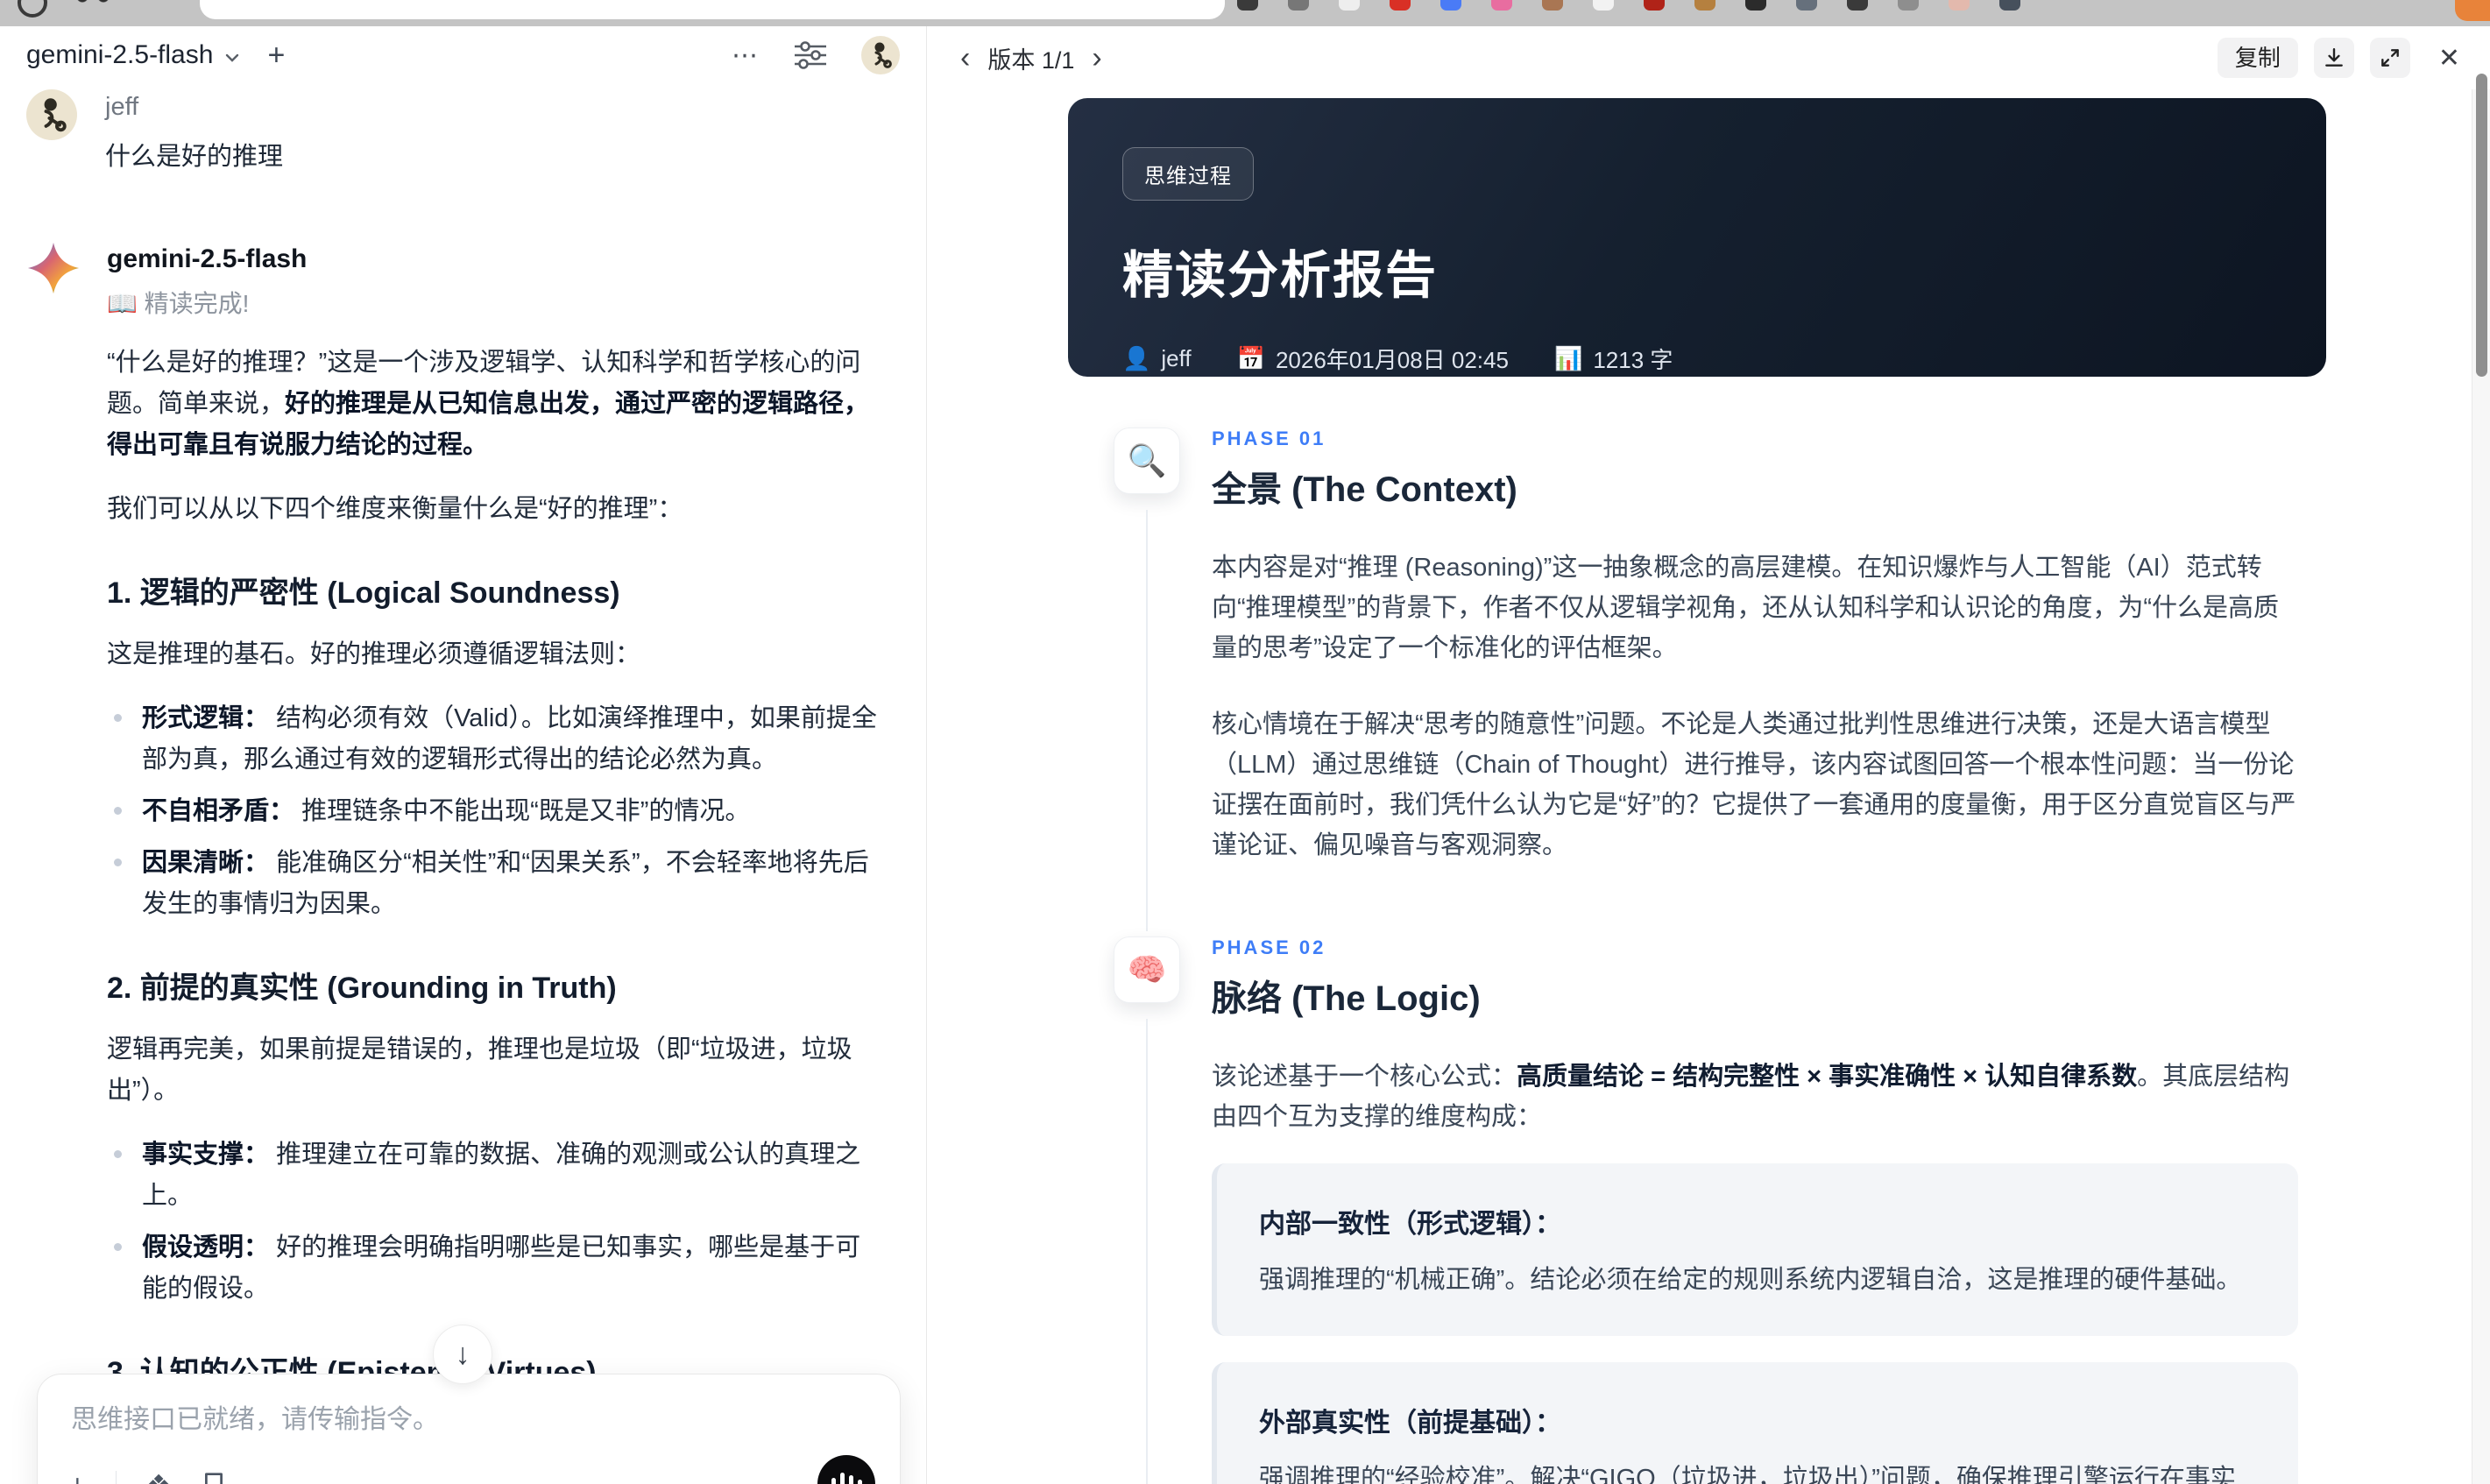 The width and height of the screenshot is (2490, 1484). Describe the element at coordinates (1157, 359) in the screenshot. I see `report-meta-item: 👤 jeff` at that location.